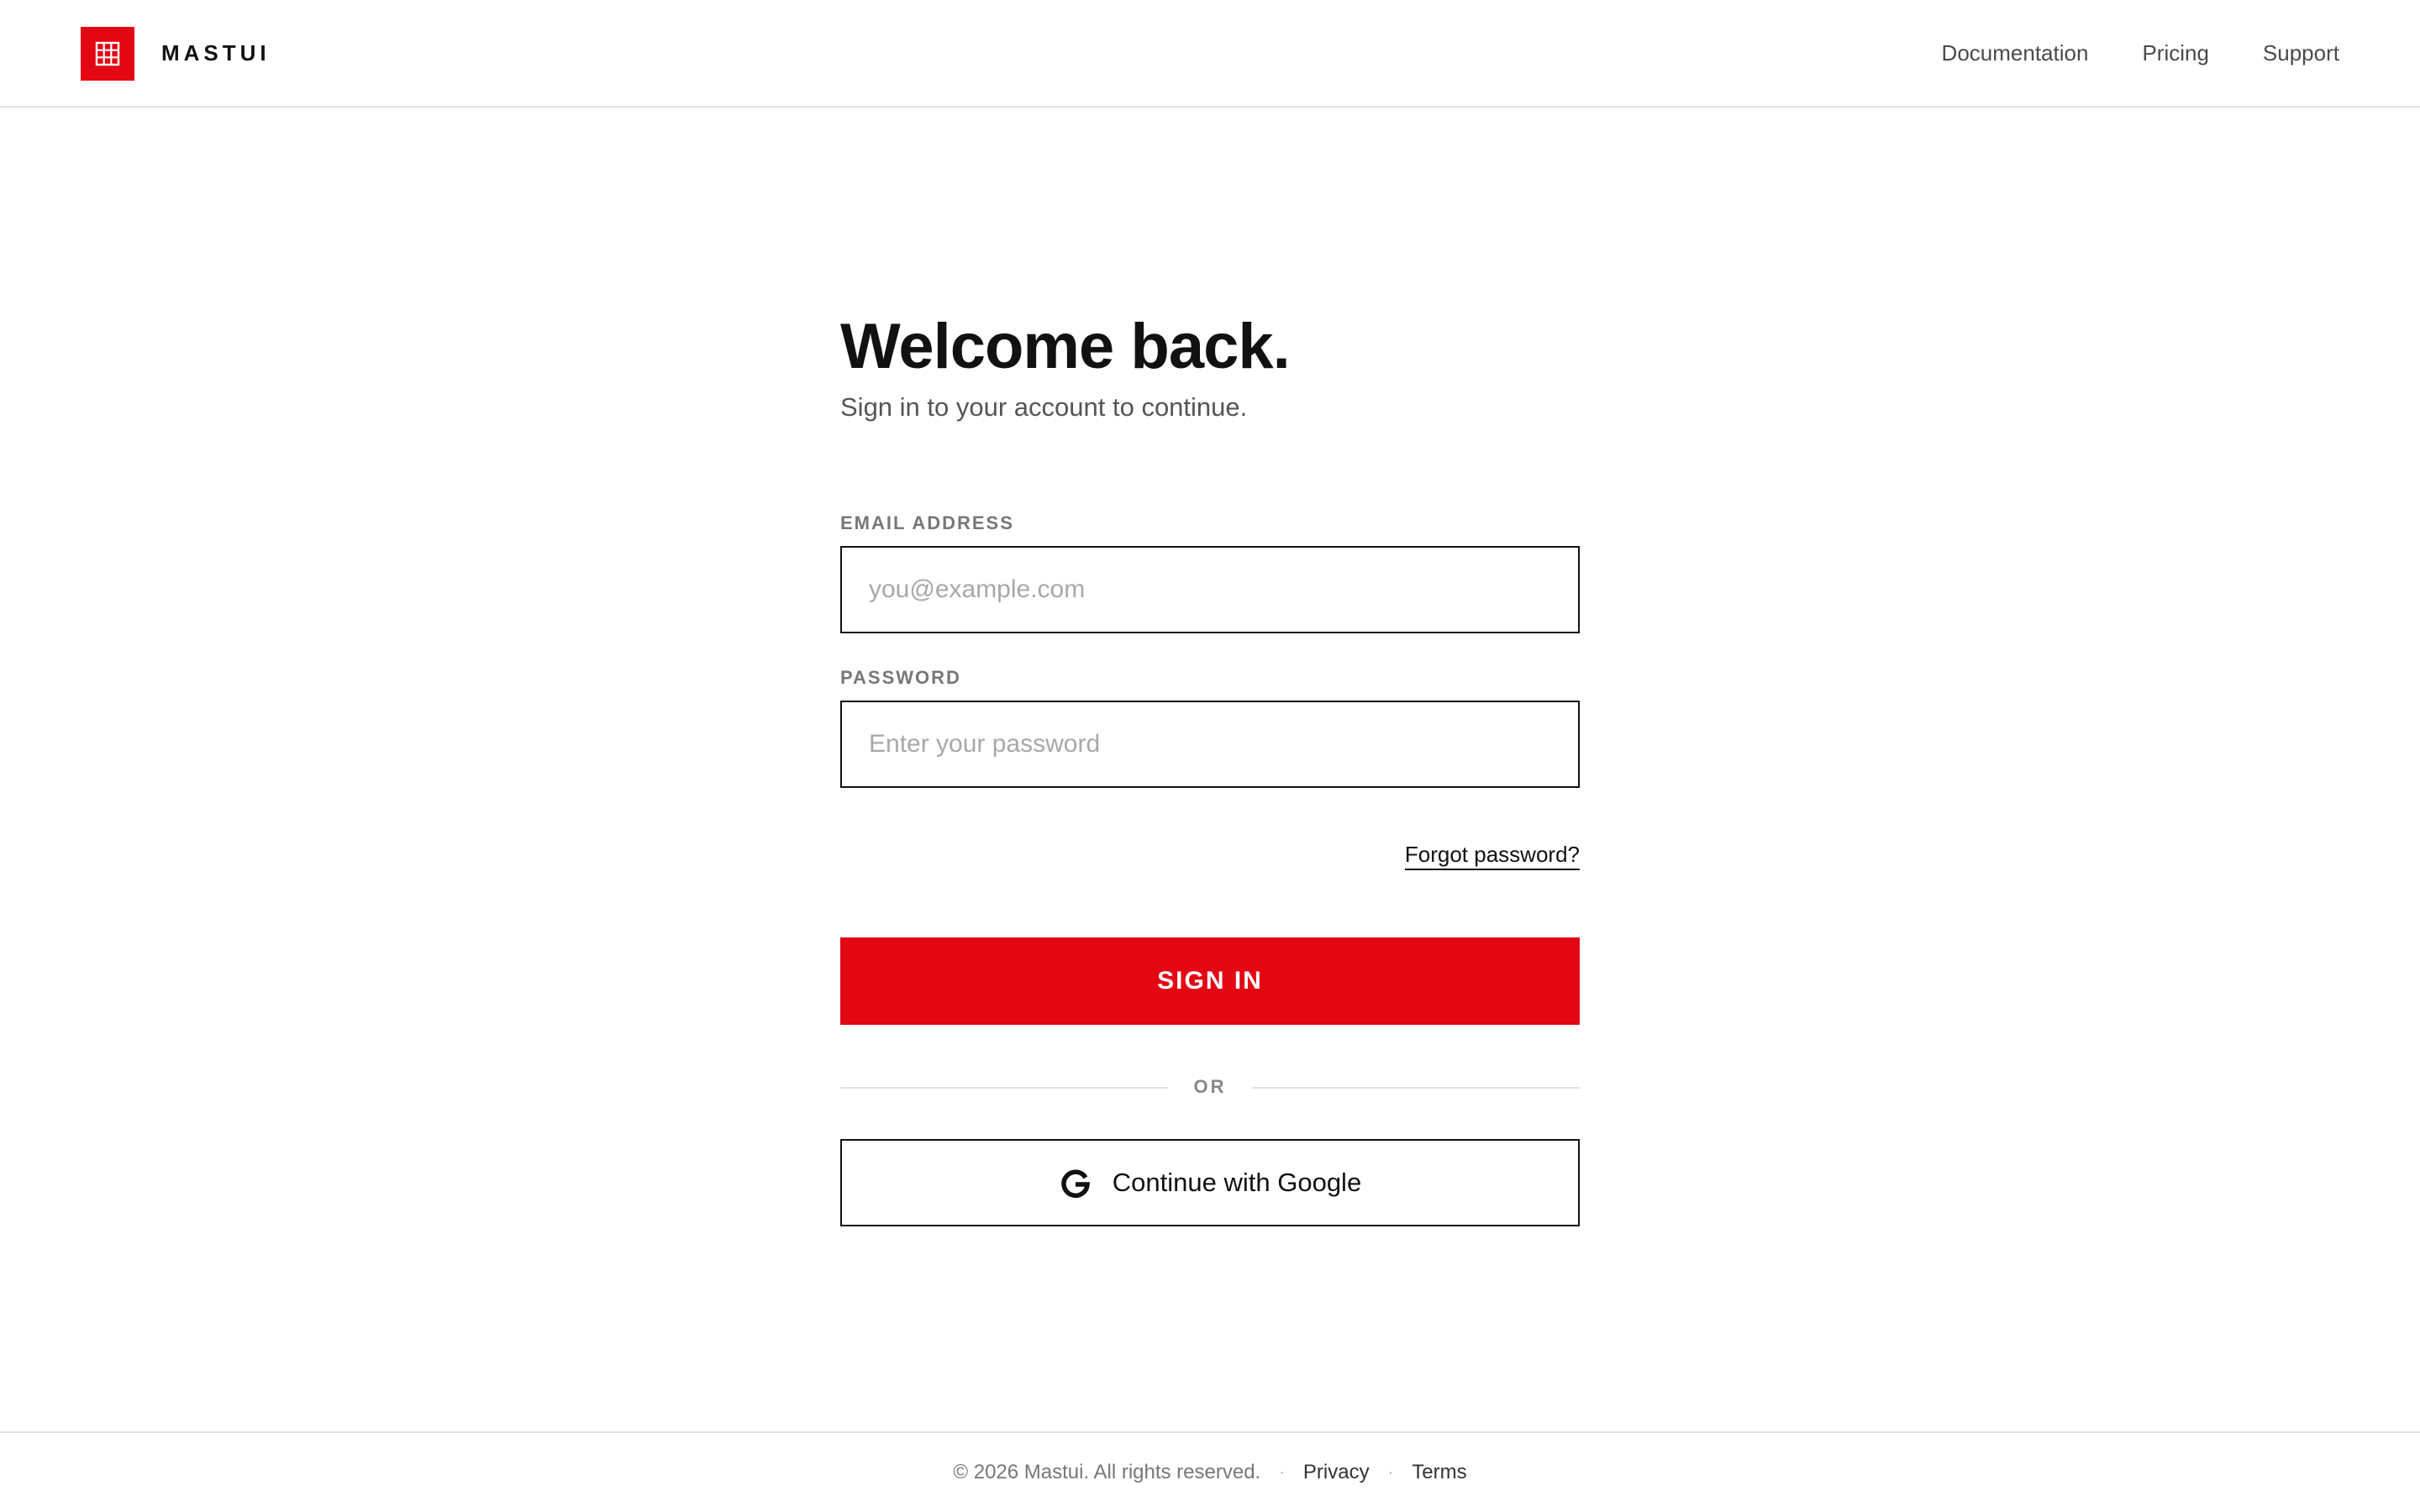  What do you see at coordinates (1210, 744) in the screenshot?
I see `password-field` at bounding box center [1210, 744].